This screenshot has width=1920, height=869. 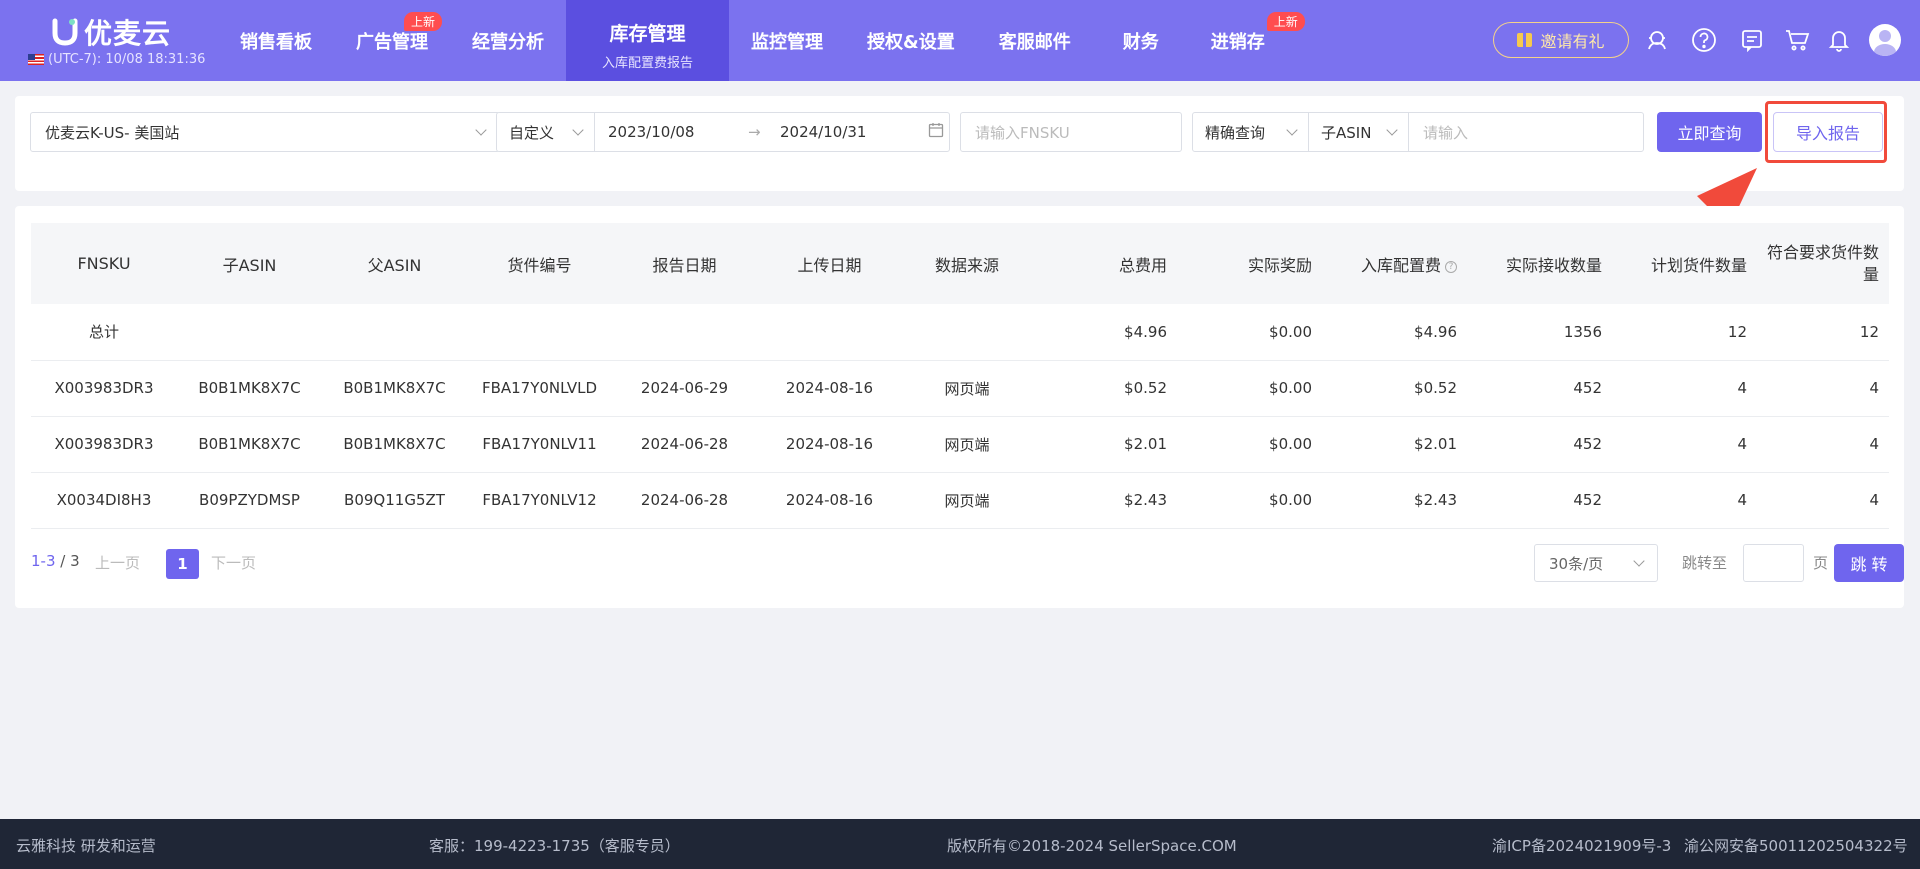 I want to click on column-header: 数据来源, so click(x=967, y=263).